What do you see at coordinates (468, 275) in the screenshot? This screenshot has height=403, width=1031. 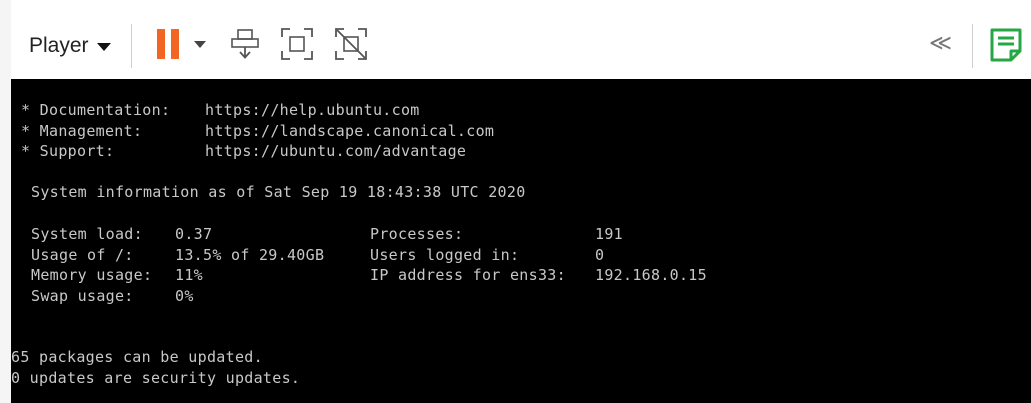 I see `stat-label: IP address for ens33:` at bounding box center [468, 275].